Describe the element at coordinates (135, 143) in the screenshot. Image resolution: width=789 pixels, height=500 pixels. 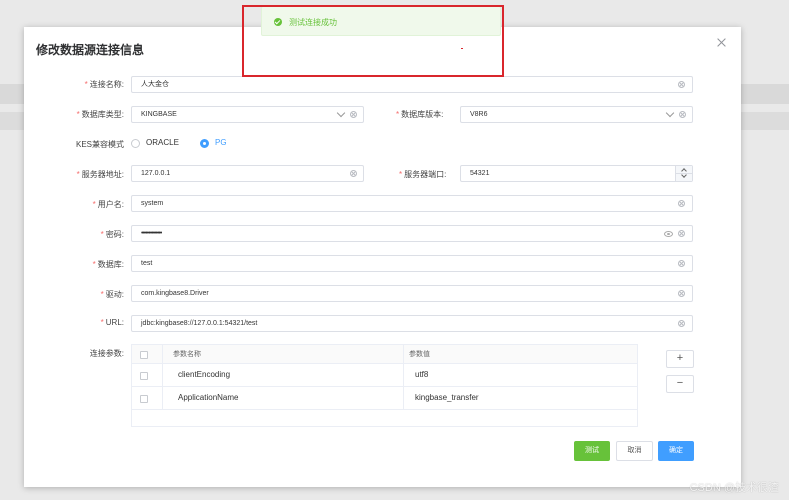
I see `radio-oracle` at that location.